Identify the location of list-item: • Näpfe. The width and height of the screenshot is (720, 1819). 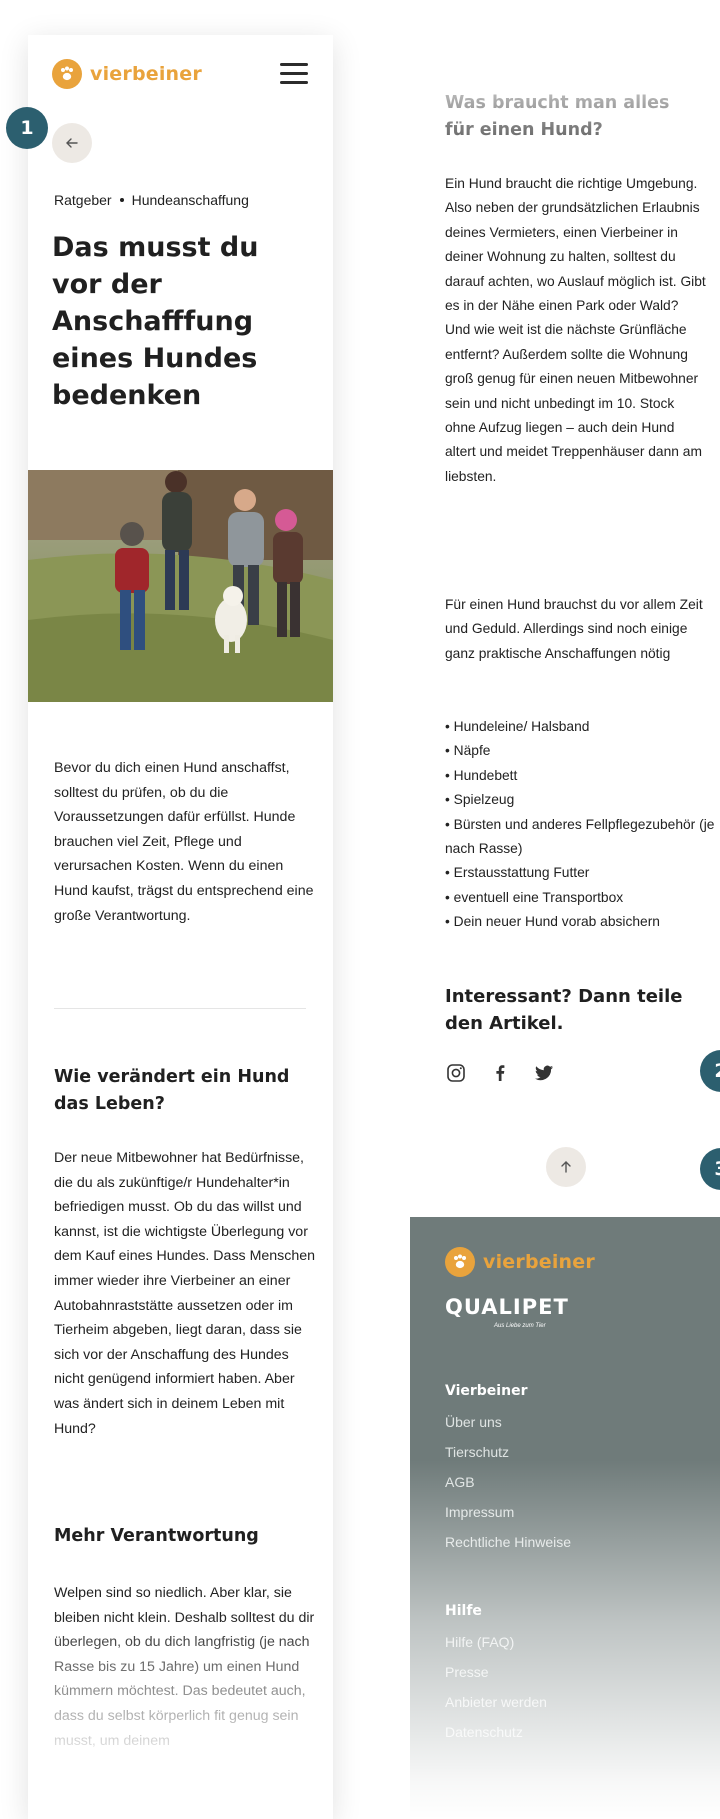
(468, 751).